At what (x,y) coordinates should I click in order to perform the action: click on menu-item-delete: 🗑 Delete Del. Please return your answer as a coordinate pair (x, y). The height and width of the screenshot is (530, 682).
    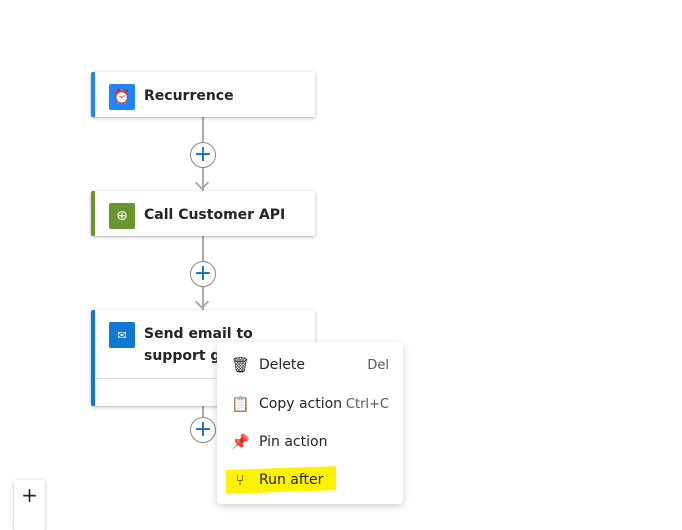
    Looking at the image, I should click on (310, 365).